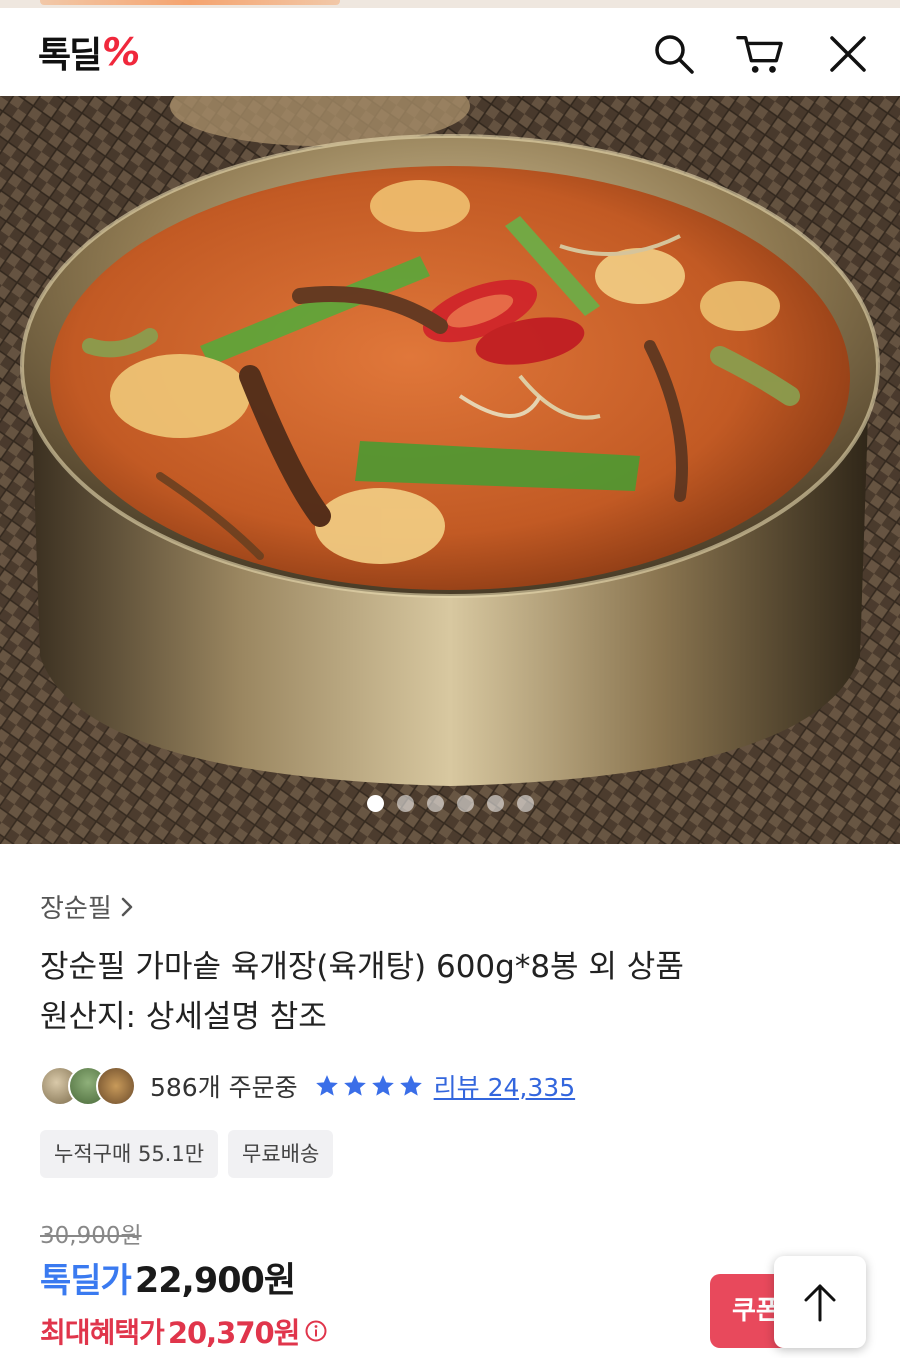 Image resolution: width=900 pixels, height=1358 pixels. Describe the element at coordinates (102, 1332) in the screenshot. I see `max-benefit-label: 최대혜택가` at that location.